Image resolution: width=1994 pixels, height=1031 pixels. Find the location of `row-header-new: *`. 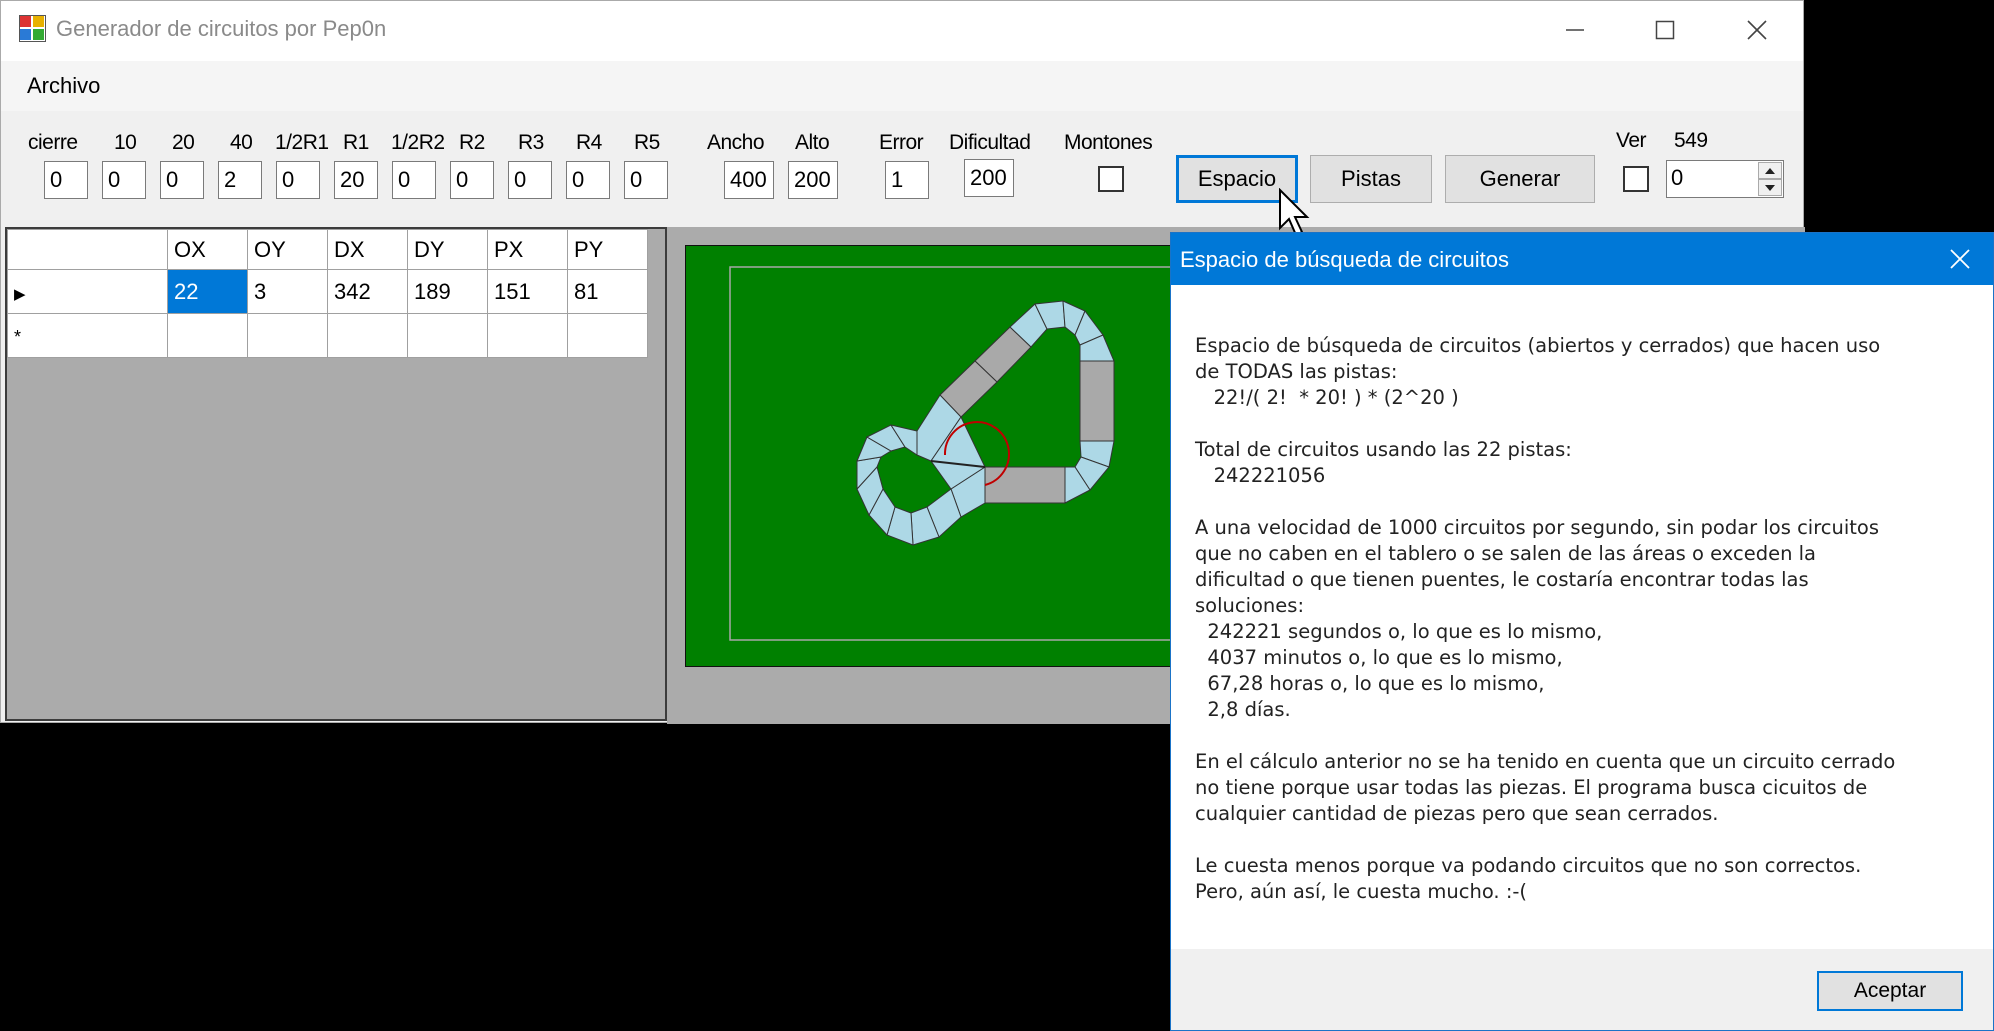

row-header-new: * is located at coordinates (87, 335).